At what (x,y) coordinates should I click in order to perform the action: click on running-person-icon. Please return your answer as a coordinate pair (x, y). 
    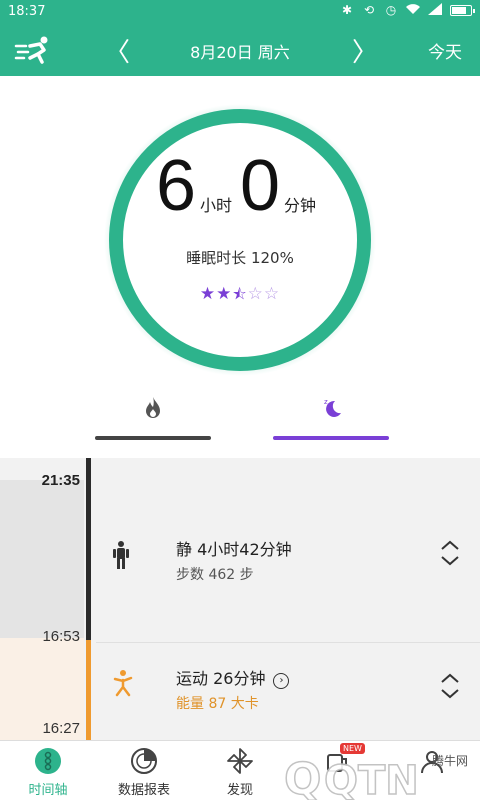
    Looking at the image, I should click on (122, 684).